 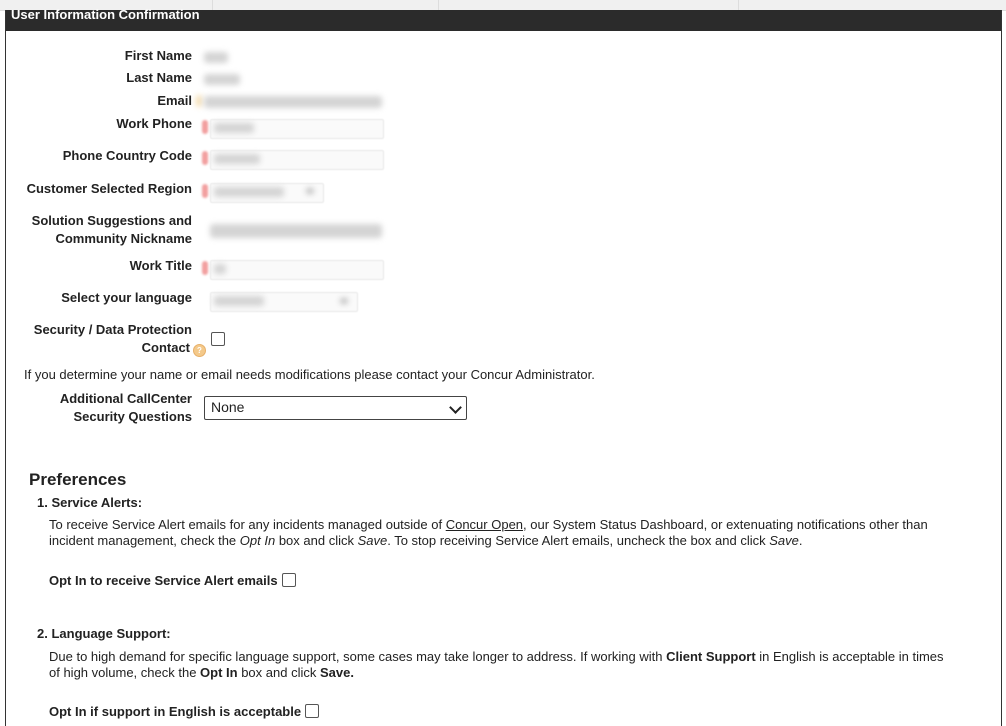 I want to click on phone-country-code-label: Phone Country Code, so click(x=127, y=155).